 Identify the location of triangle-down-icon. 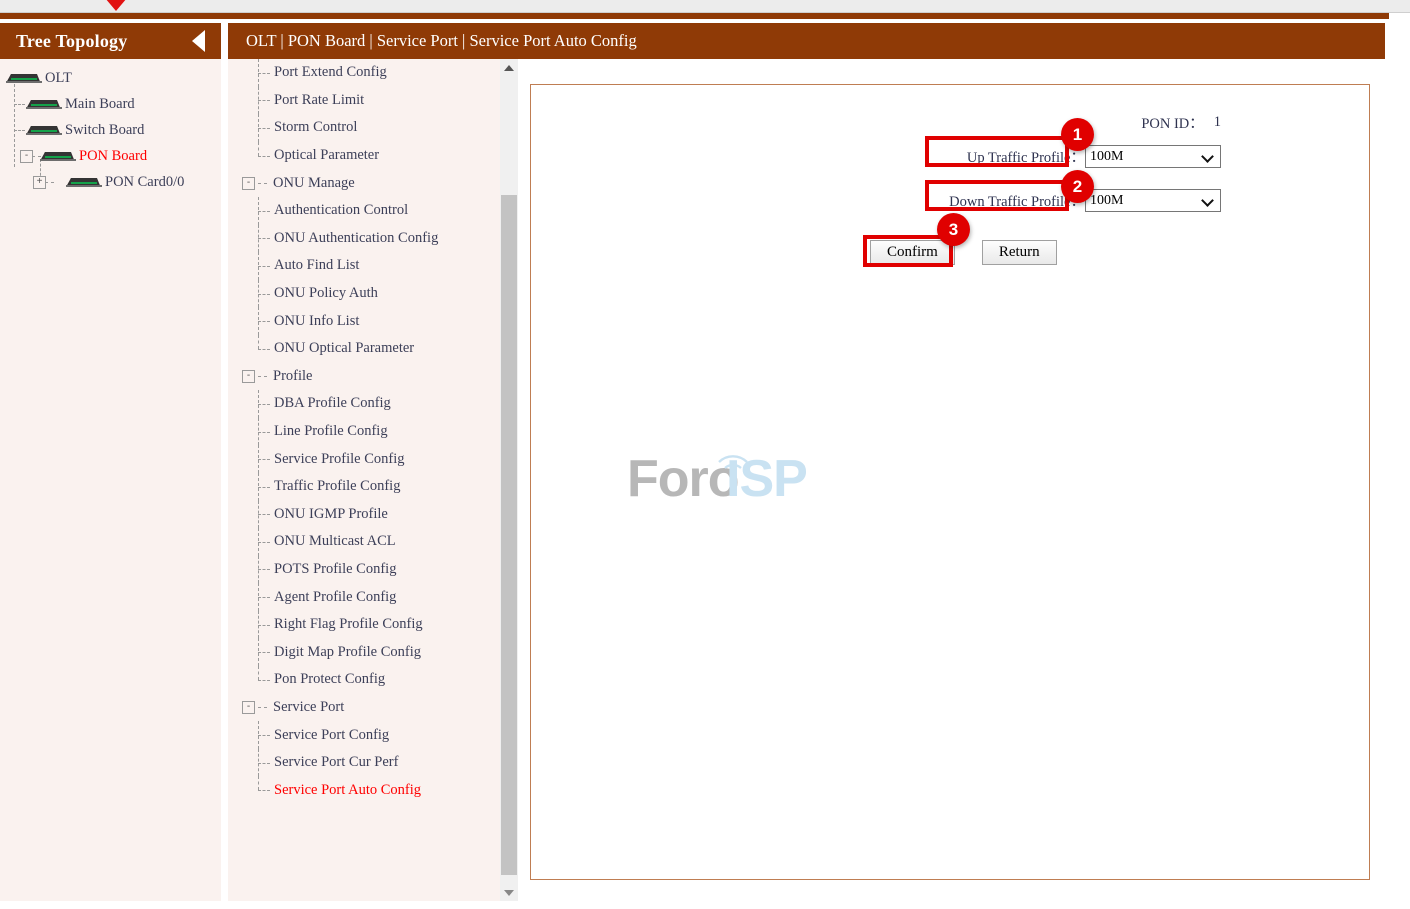
(509, 892).